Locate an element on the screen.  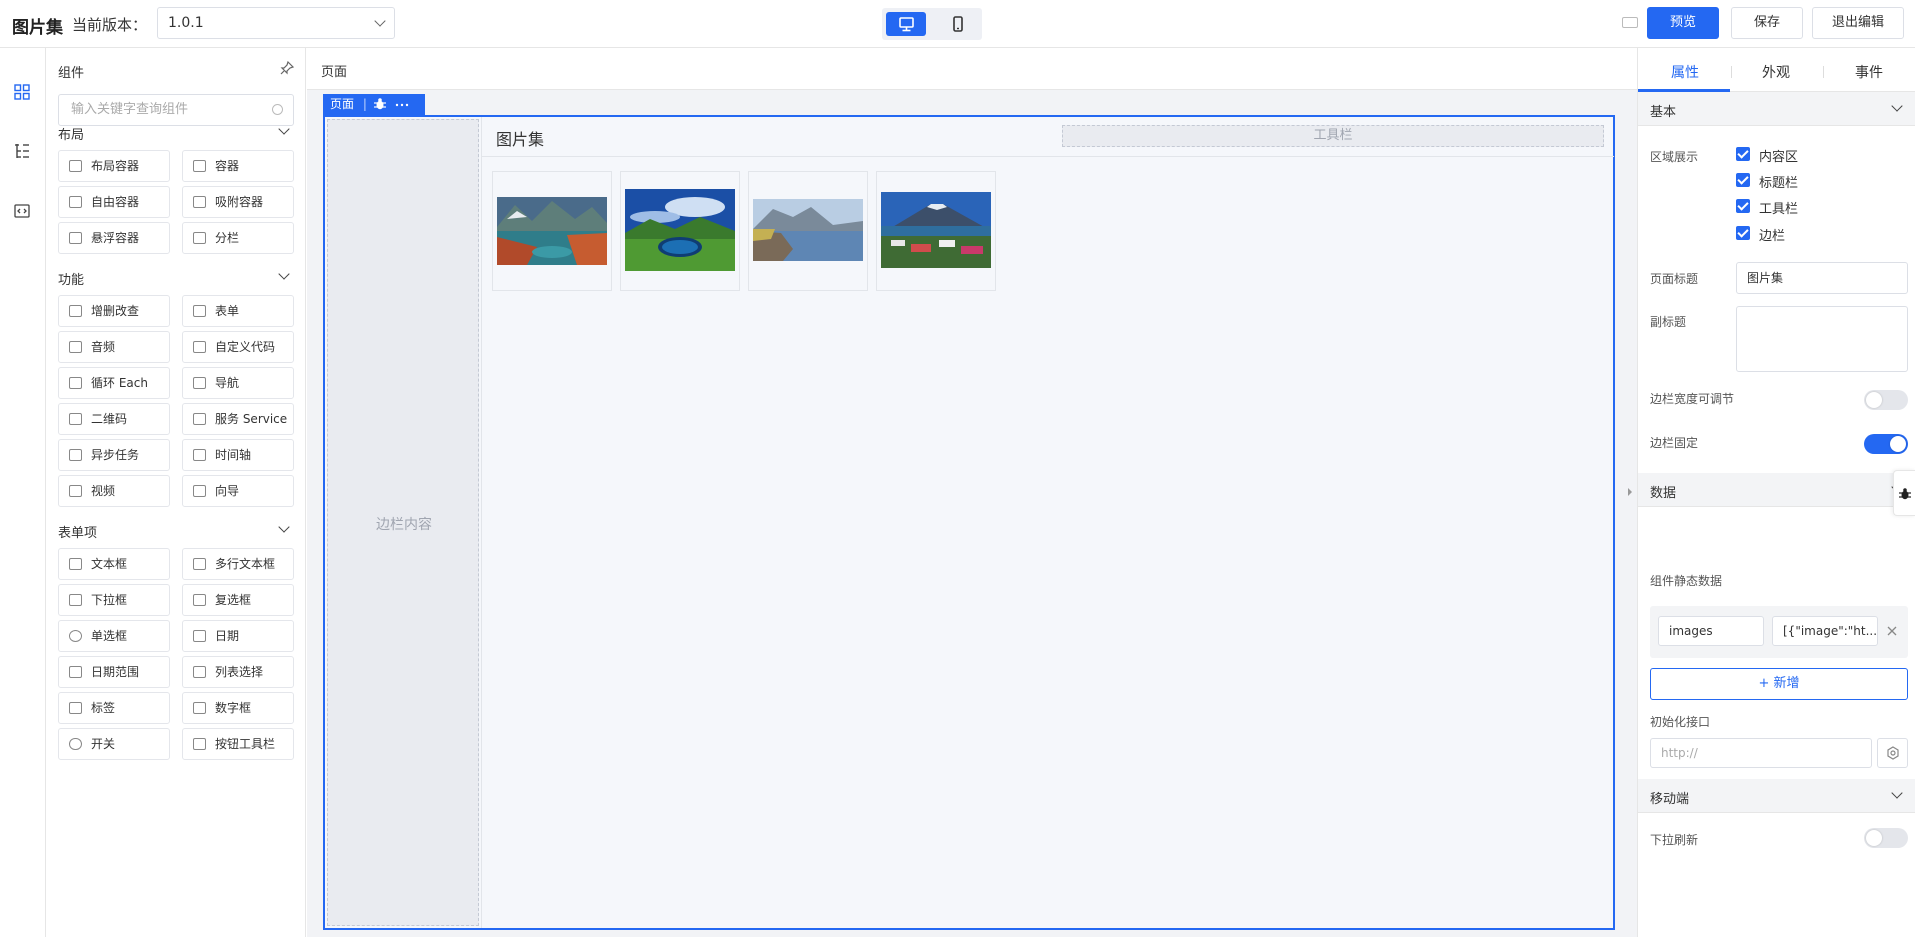
checkbox-content is located at coordinates (1743, 154).